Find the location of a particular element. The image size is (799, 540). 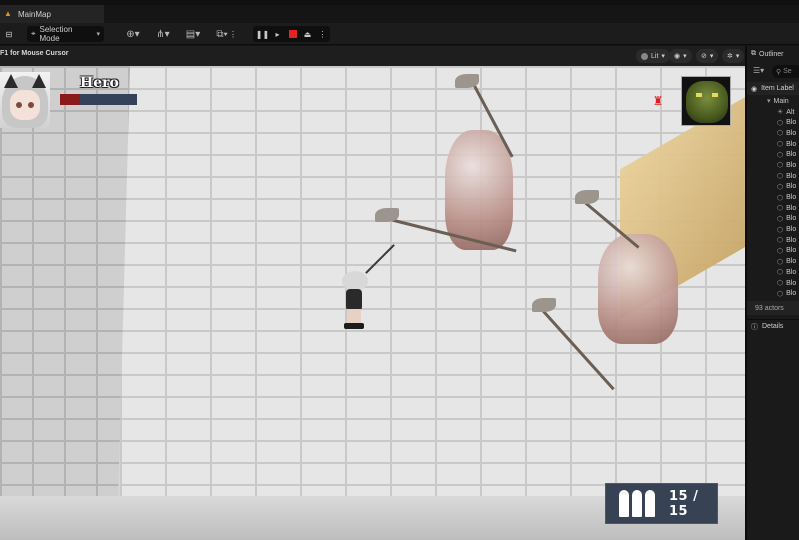

add-actor-icon: ⊕▾ is located at coordinates (133, 34).